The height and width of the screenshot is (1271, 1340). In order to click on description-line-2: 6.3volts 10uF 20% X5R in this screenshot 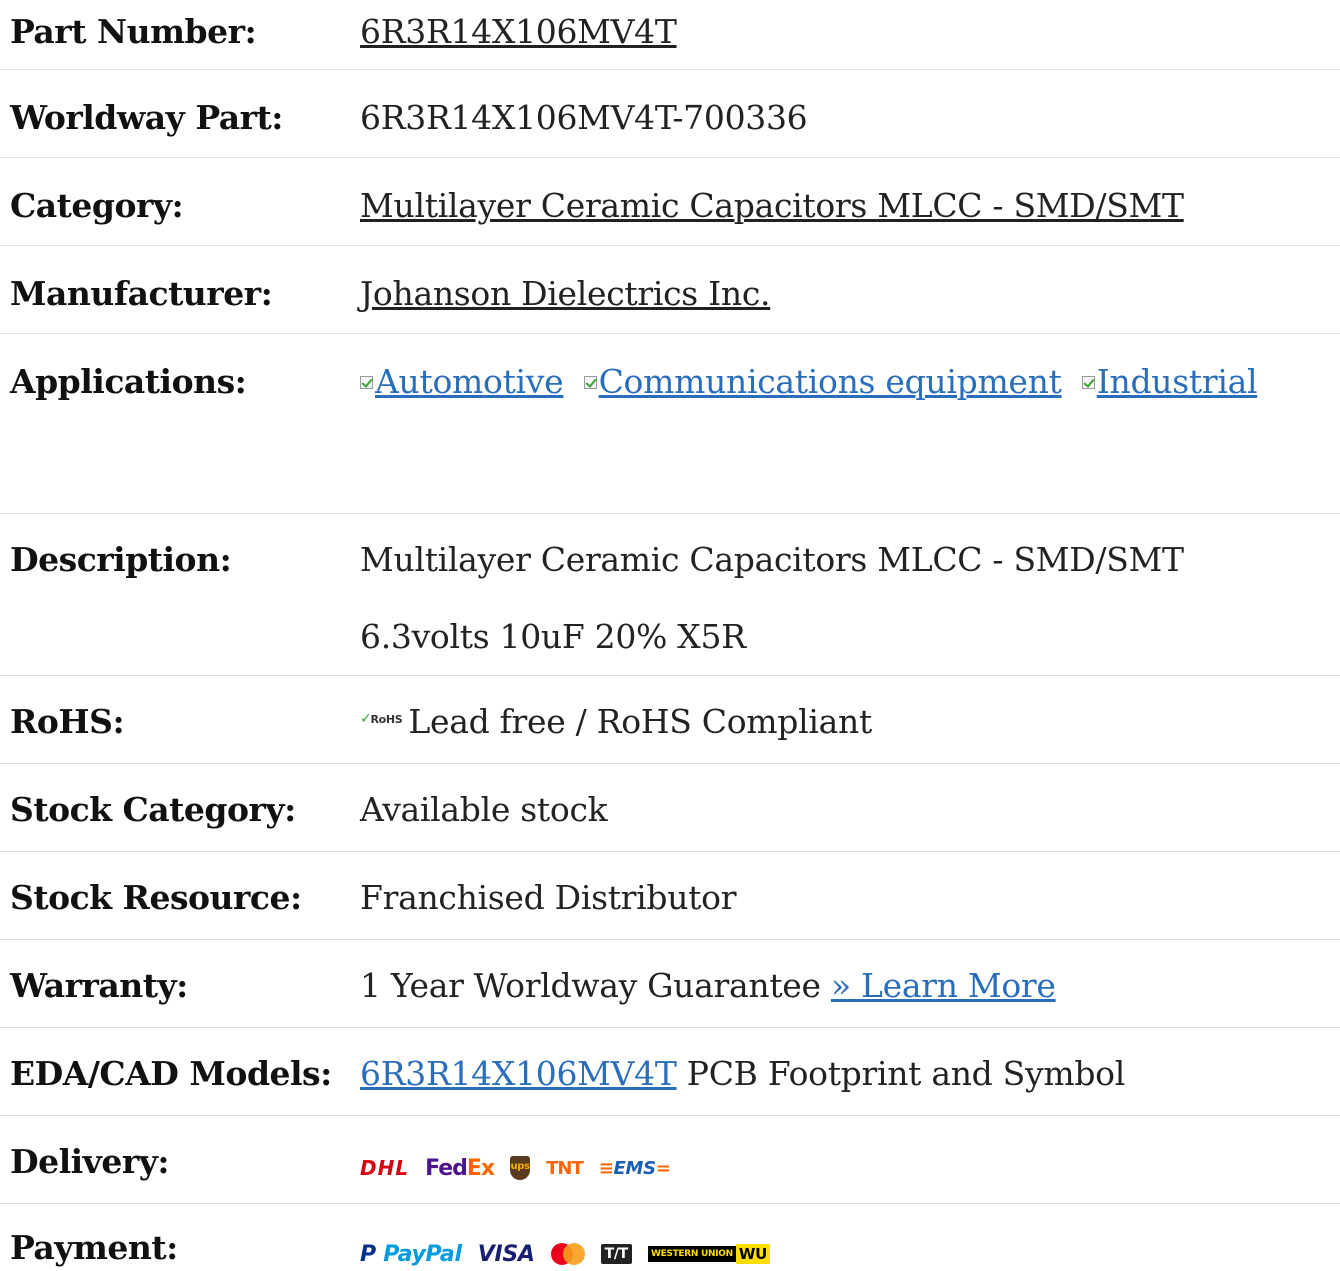, I will do `click(553, 636)`.